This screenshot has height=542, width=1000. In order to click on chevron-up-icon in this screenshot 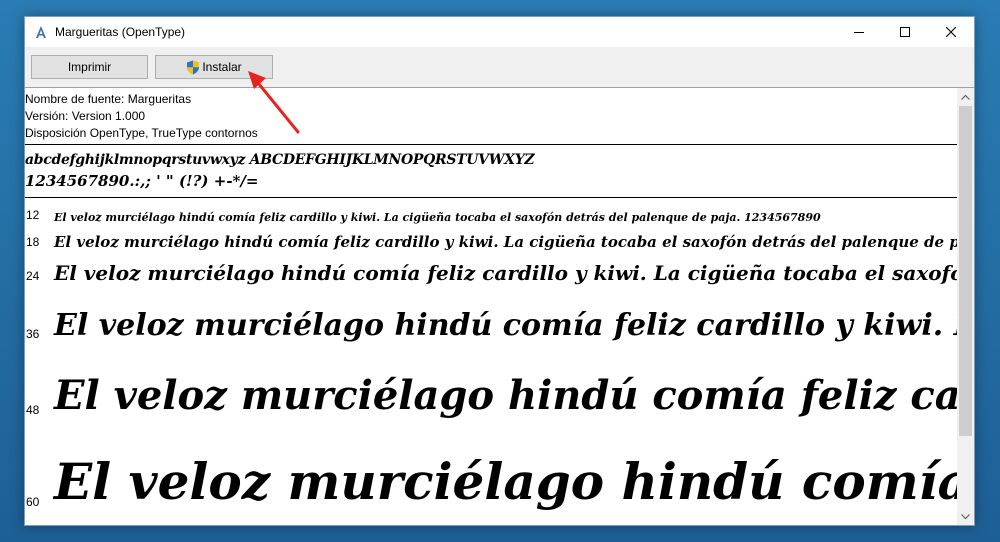, I will do `click(965, 97)`.